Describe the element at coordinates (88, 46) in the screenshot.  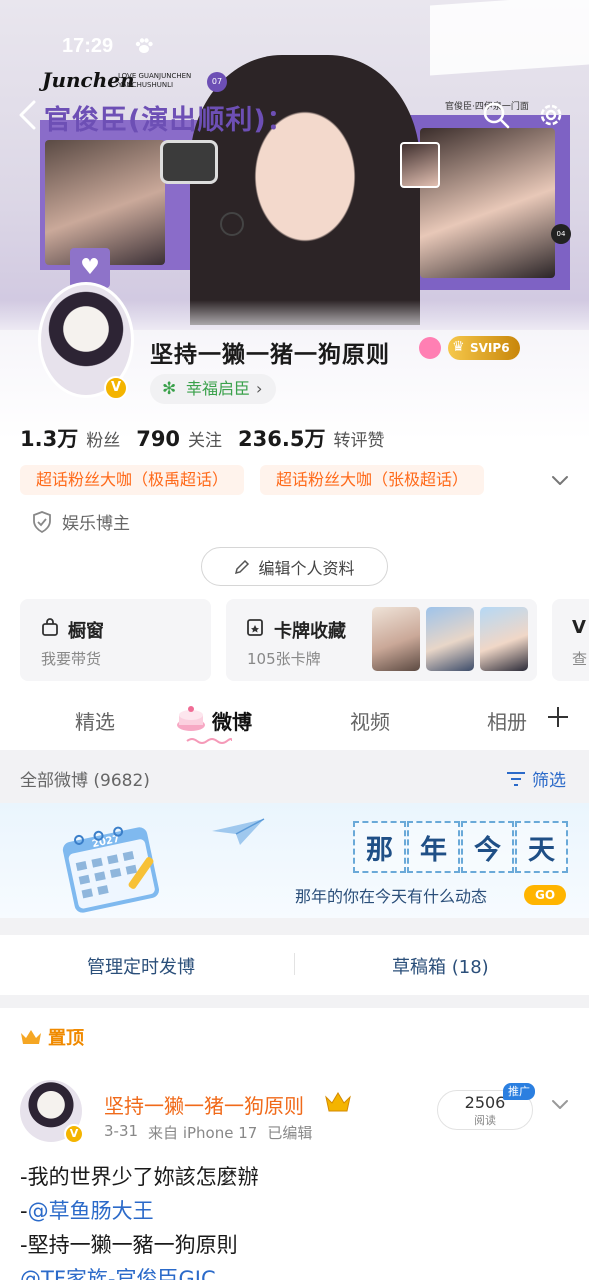
I see `status-time: 17:29` at that location.